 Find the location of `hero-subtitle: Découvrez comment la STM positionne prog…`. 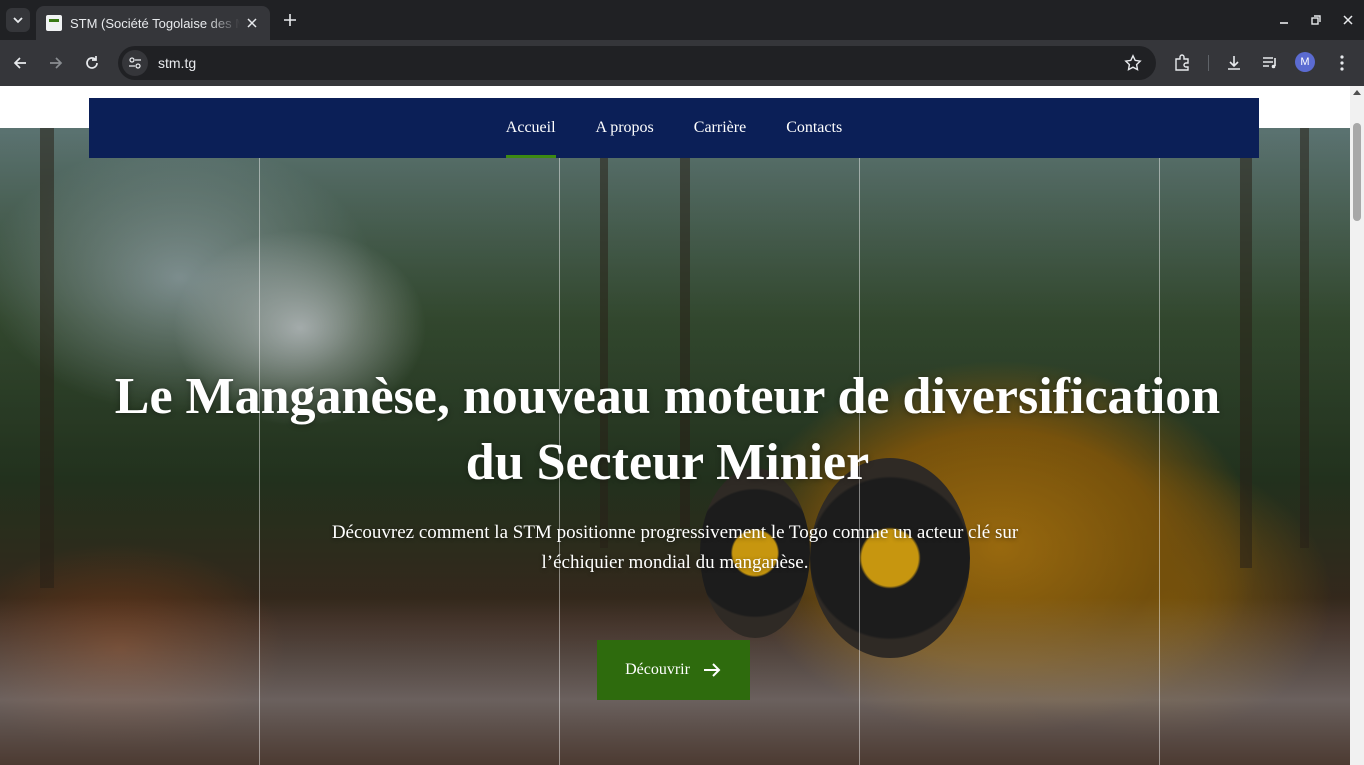

hero-subtitle: Découvrez comment la STM positionne prog… is located at coordinates (675, 547).